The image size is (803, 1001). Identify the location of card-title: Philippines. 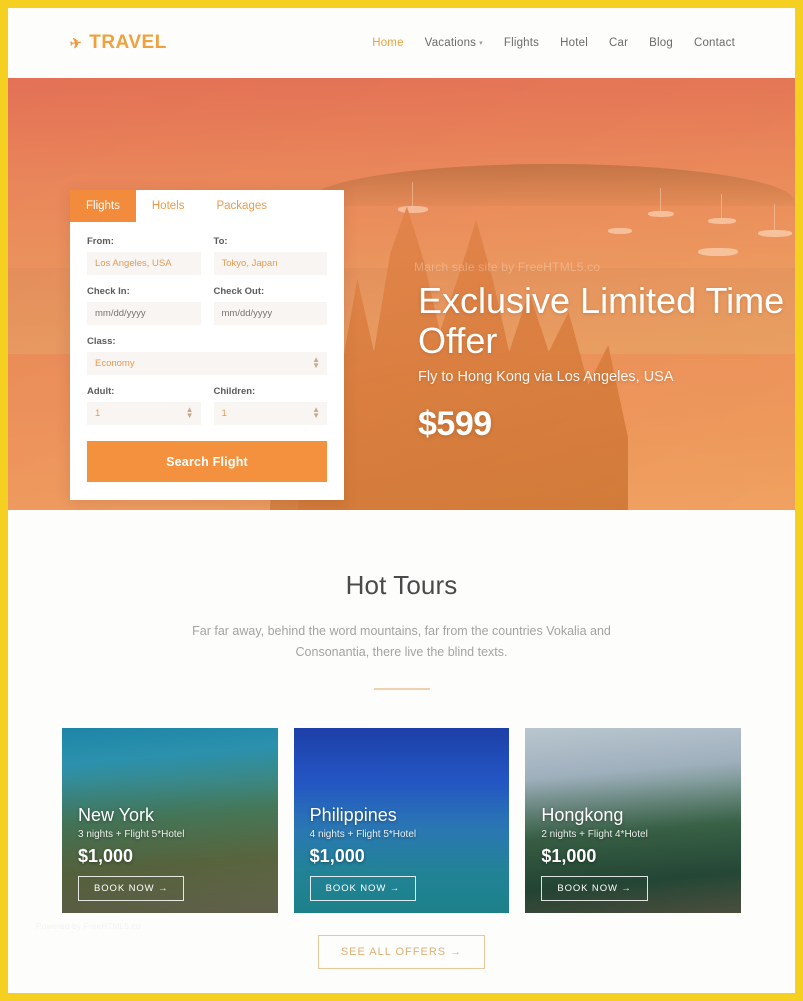
(353, 814).